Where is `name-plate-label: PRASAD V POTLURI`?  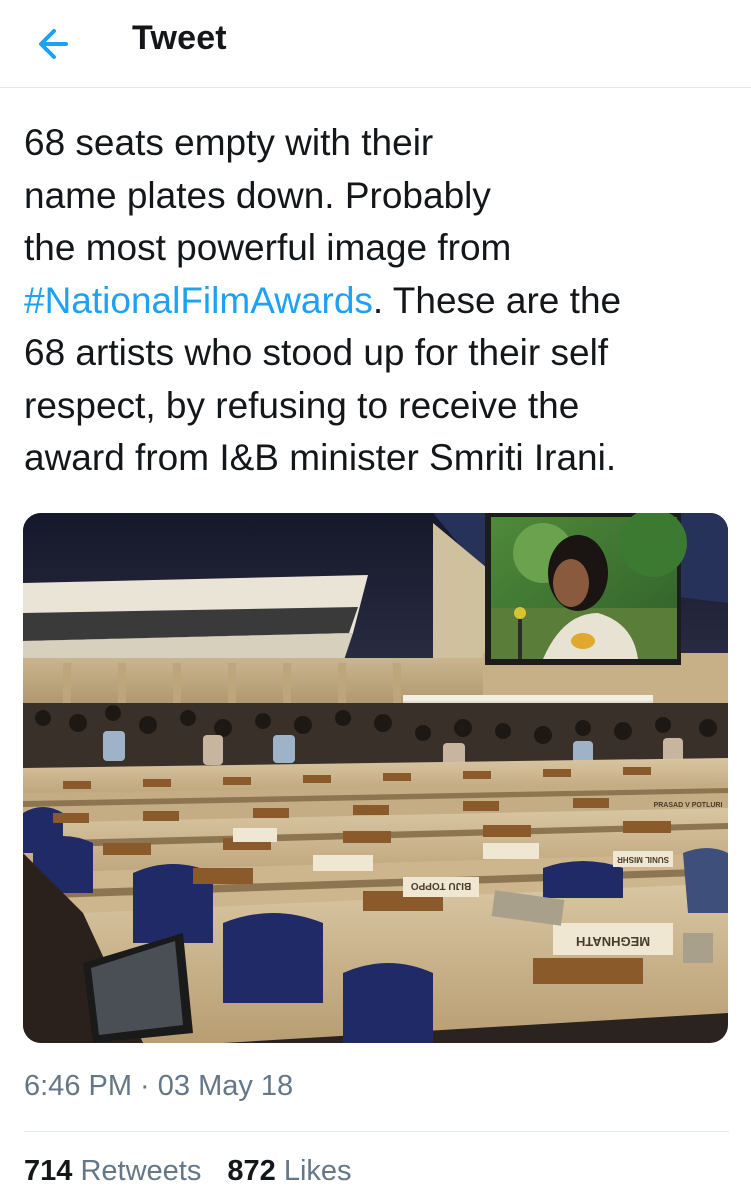
name-plate-label: PRASAD V POTLURI is located at coordinates (688, 805).